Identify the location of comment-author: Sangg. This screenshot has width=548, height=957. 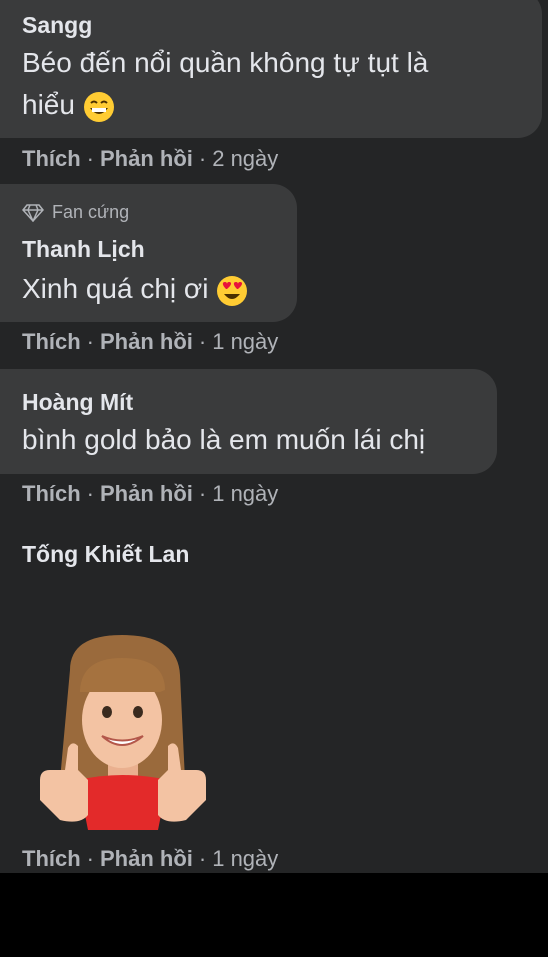
(57, 25).